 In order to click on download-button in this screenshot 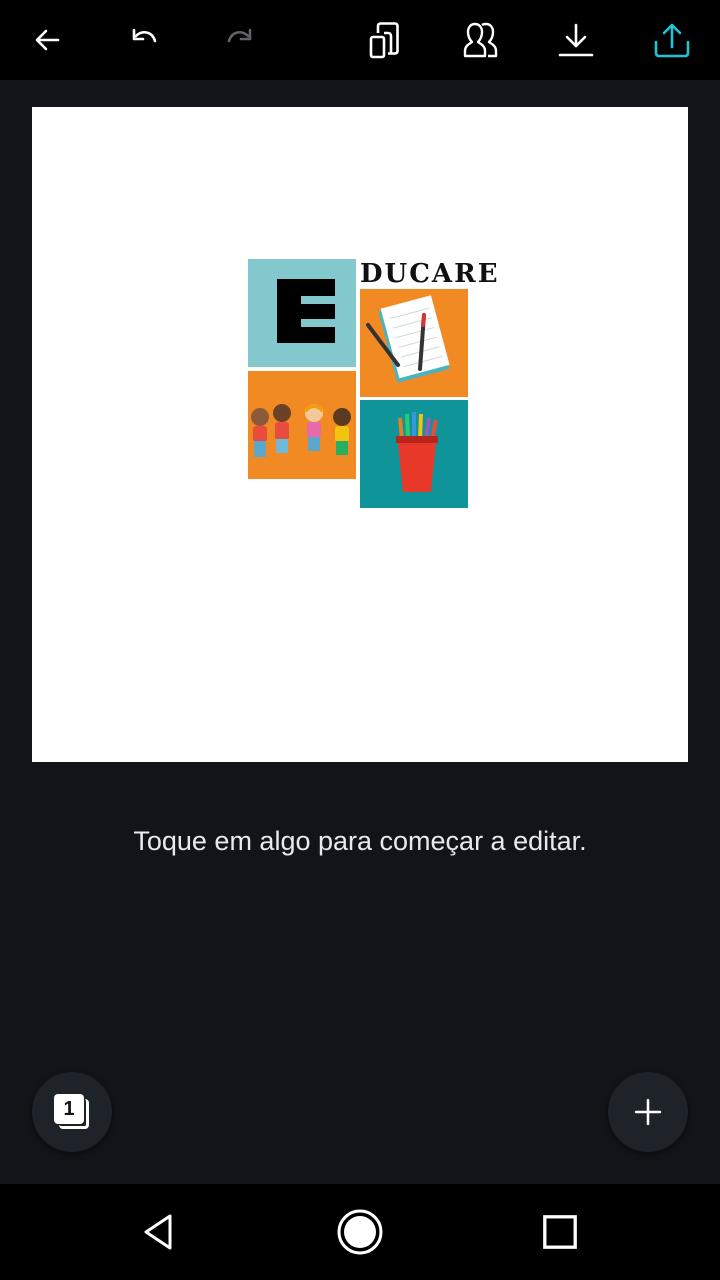, I will do `click(576, 40)`.